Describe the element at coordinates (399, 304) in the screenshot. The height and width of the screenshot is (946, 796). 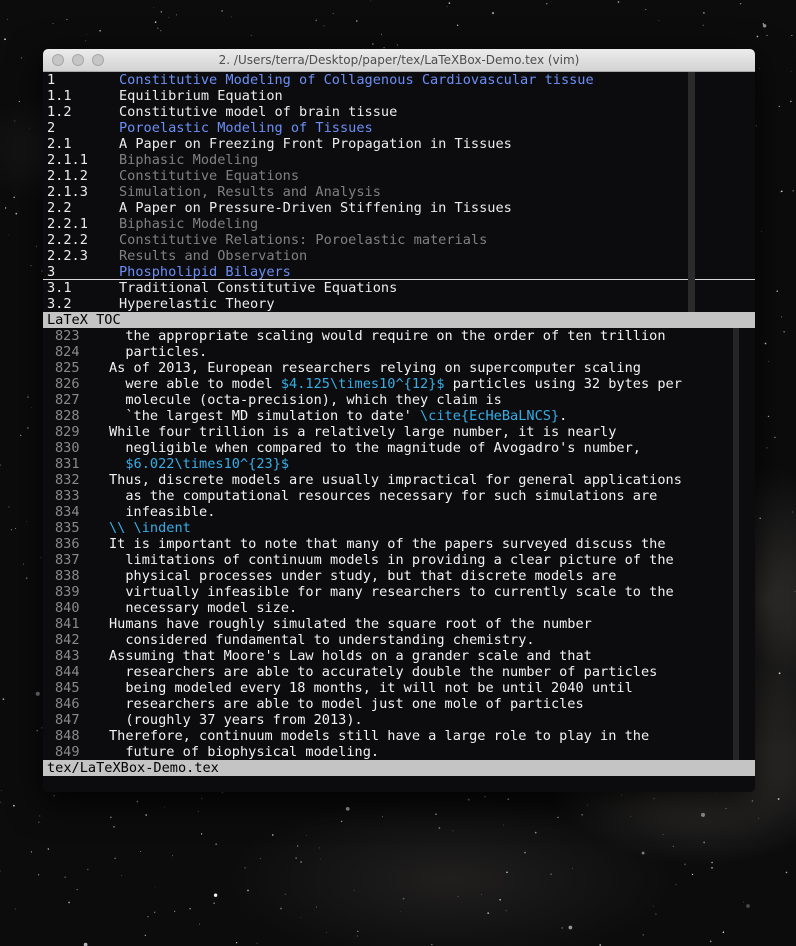
I see `toc-item: 3.2 Hyperelastic Theory` at that location.